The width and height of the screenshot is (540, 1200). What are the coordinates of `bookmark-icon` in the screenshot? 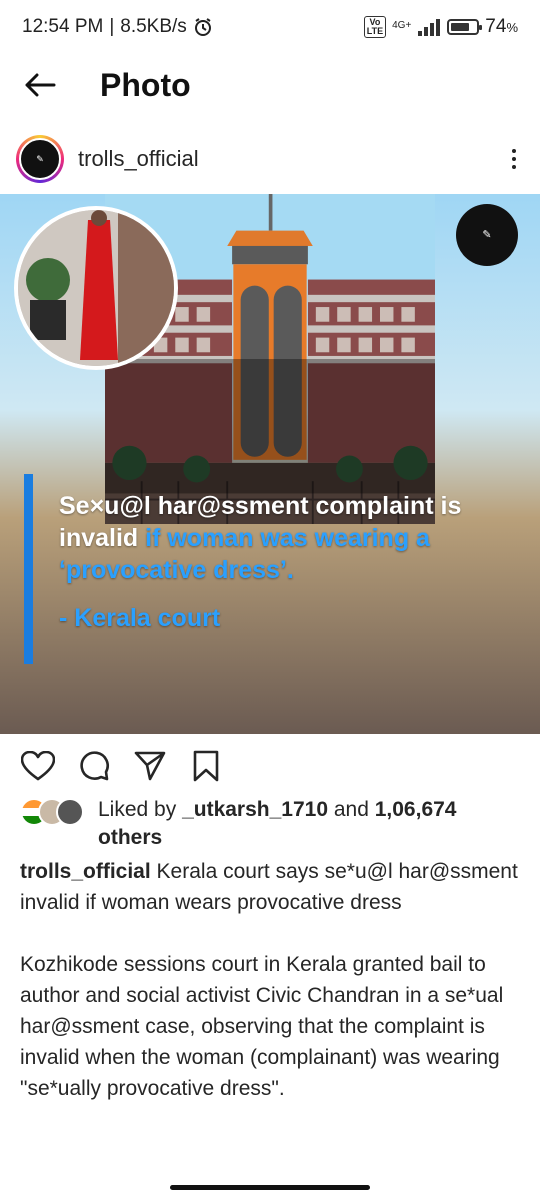 It's located at (206, 766).